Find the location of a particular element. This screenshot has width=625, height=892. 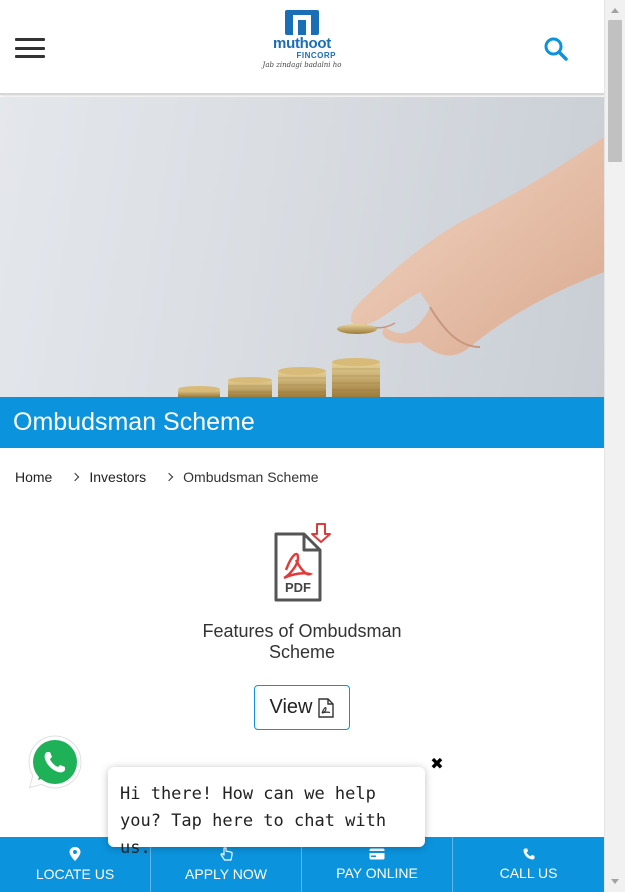

whatsapp-icon is located at coordinates (55, 762).